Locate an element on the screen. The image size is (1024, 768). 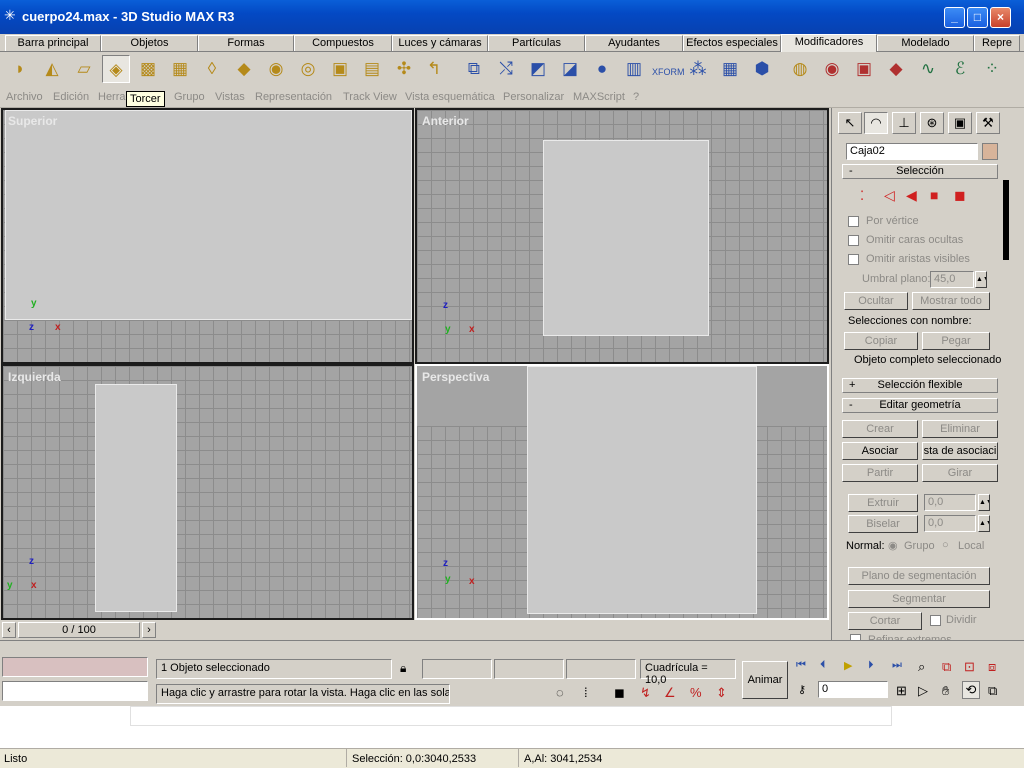
coord-x-field is located at coordinates (457, 669).